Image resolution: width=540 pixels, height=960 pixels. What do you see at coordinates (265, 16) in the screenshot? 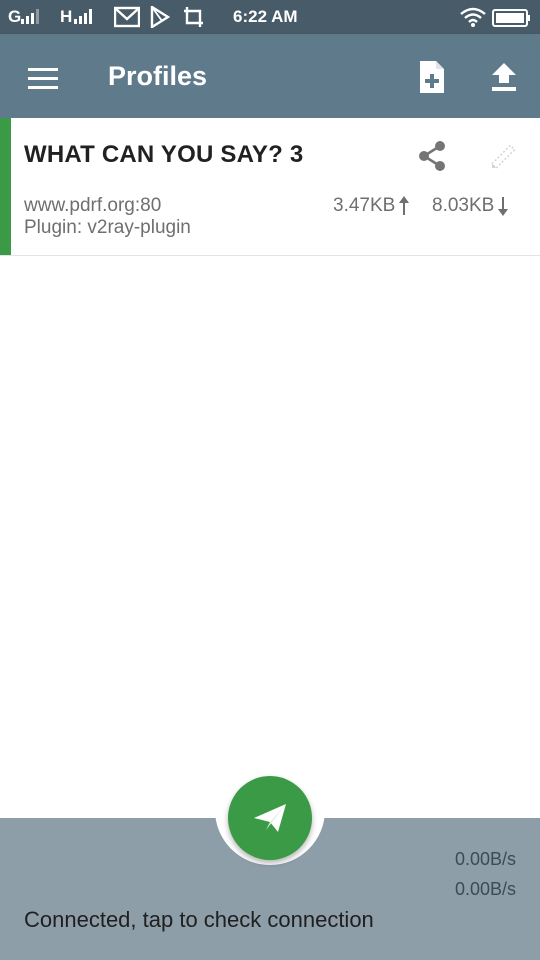
I see `status-time: 6:22 AM` at bounding box center [265, 16].